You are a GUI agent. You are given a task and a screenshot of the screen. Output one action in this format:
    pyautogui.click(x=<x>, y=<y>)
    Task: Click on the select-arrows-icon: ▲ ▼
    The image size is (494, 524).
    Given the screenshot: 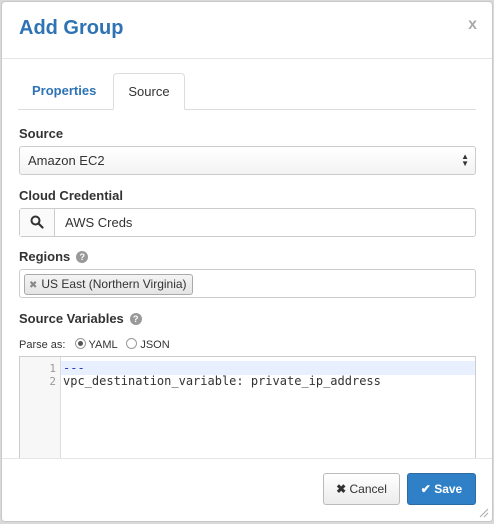 What is the action you would take?
    pyautogui.click(x=465, y=160)
    